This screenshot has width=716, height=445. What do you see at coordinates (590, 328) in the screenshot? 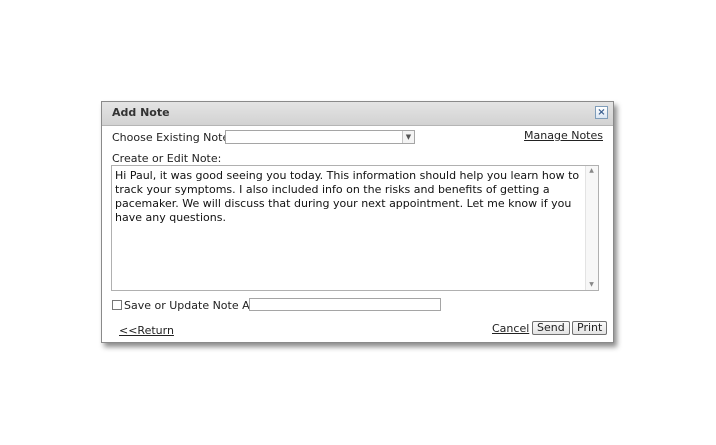
I see `print-button: Print` at bounding box center [590, 328].